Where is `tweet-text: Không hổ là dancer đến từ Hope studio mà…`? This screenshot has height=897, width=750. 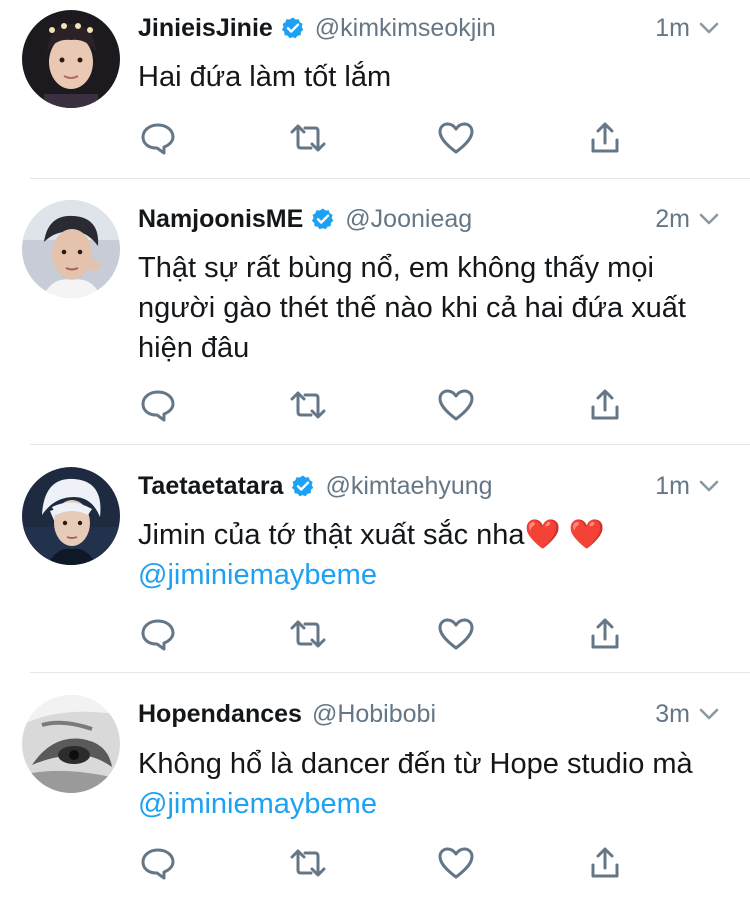 tweet-text: Không hổ là dancer đến từ Hope studio mà… is located at coordinates (434, 784).